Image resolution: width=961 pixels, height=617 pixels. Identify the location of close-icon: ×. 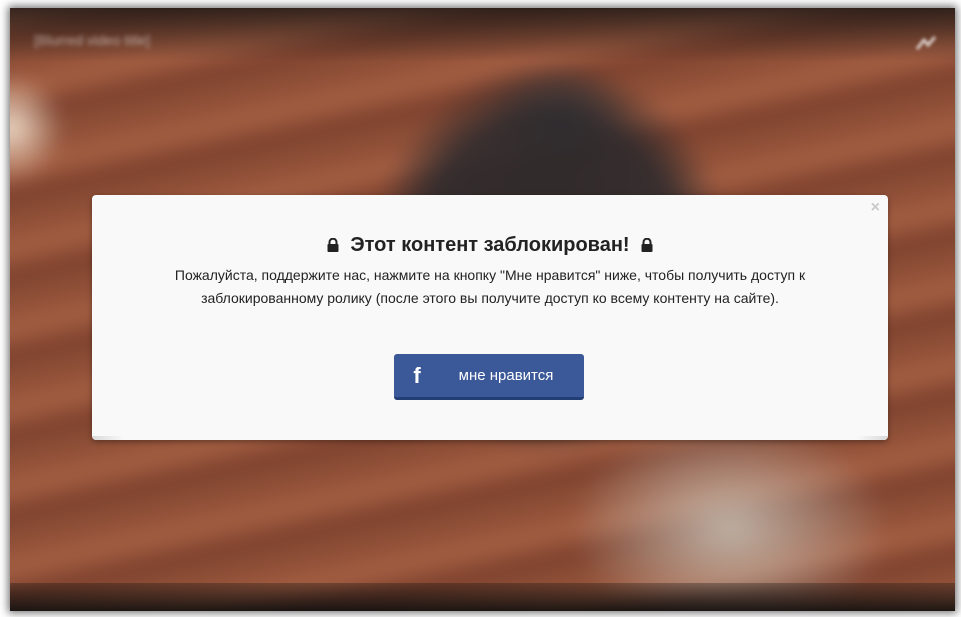
(875, 208).